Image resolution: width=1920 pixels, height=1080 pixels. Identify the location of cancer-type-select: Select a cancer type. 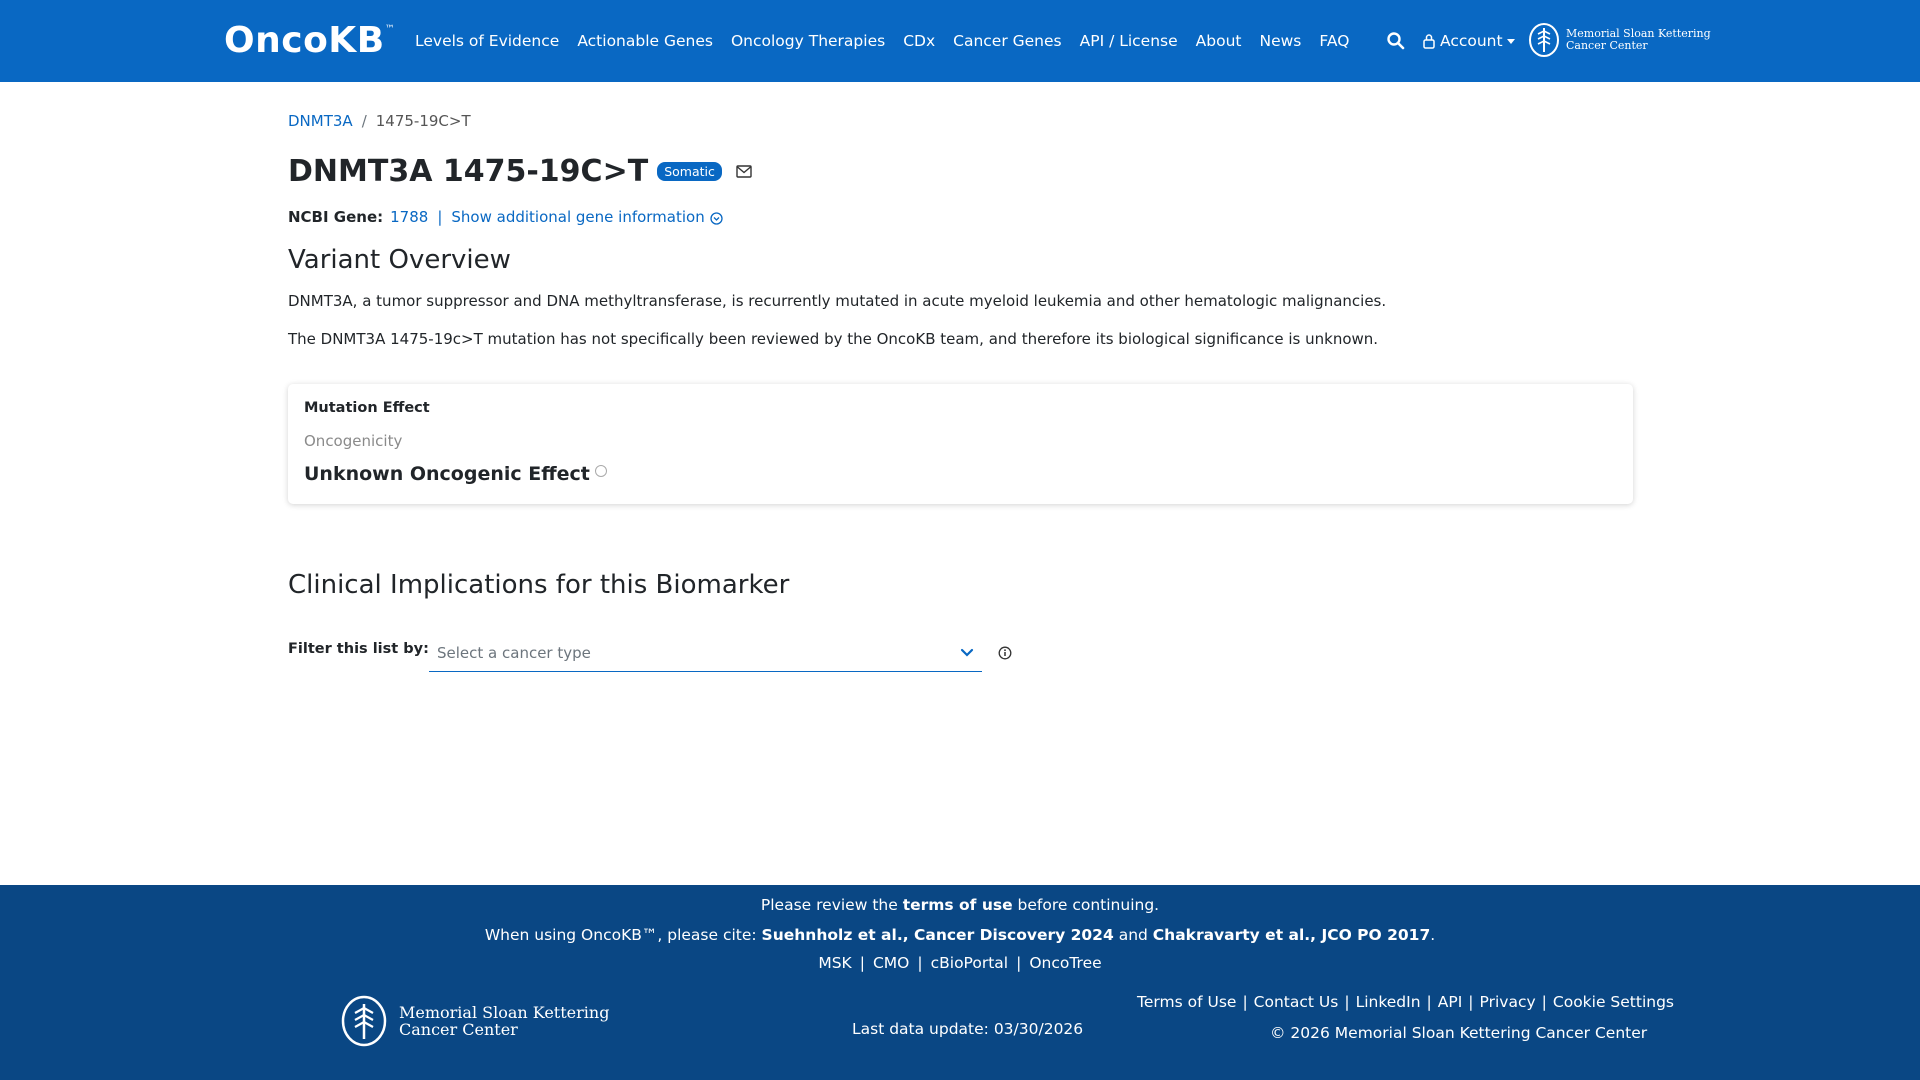
(705, 653).